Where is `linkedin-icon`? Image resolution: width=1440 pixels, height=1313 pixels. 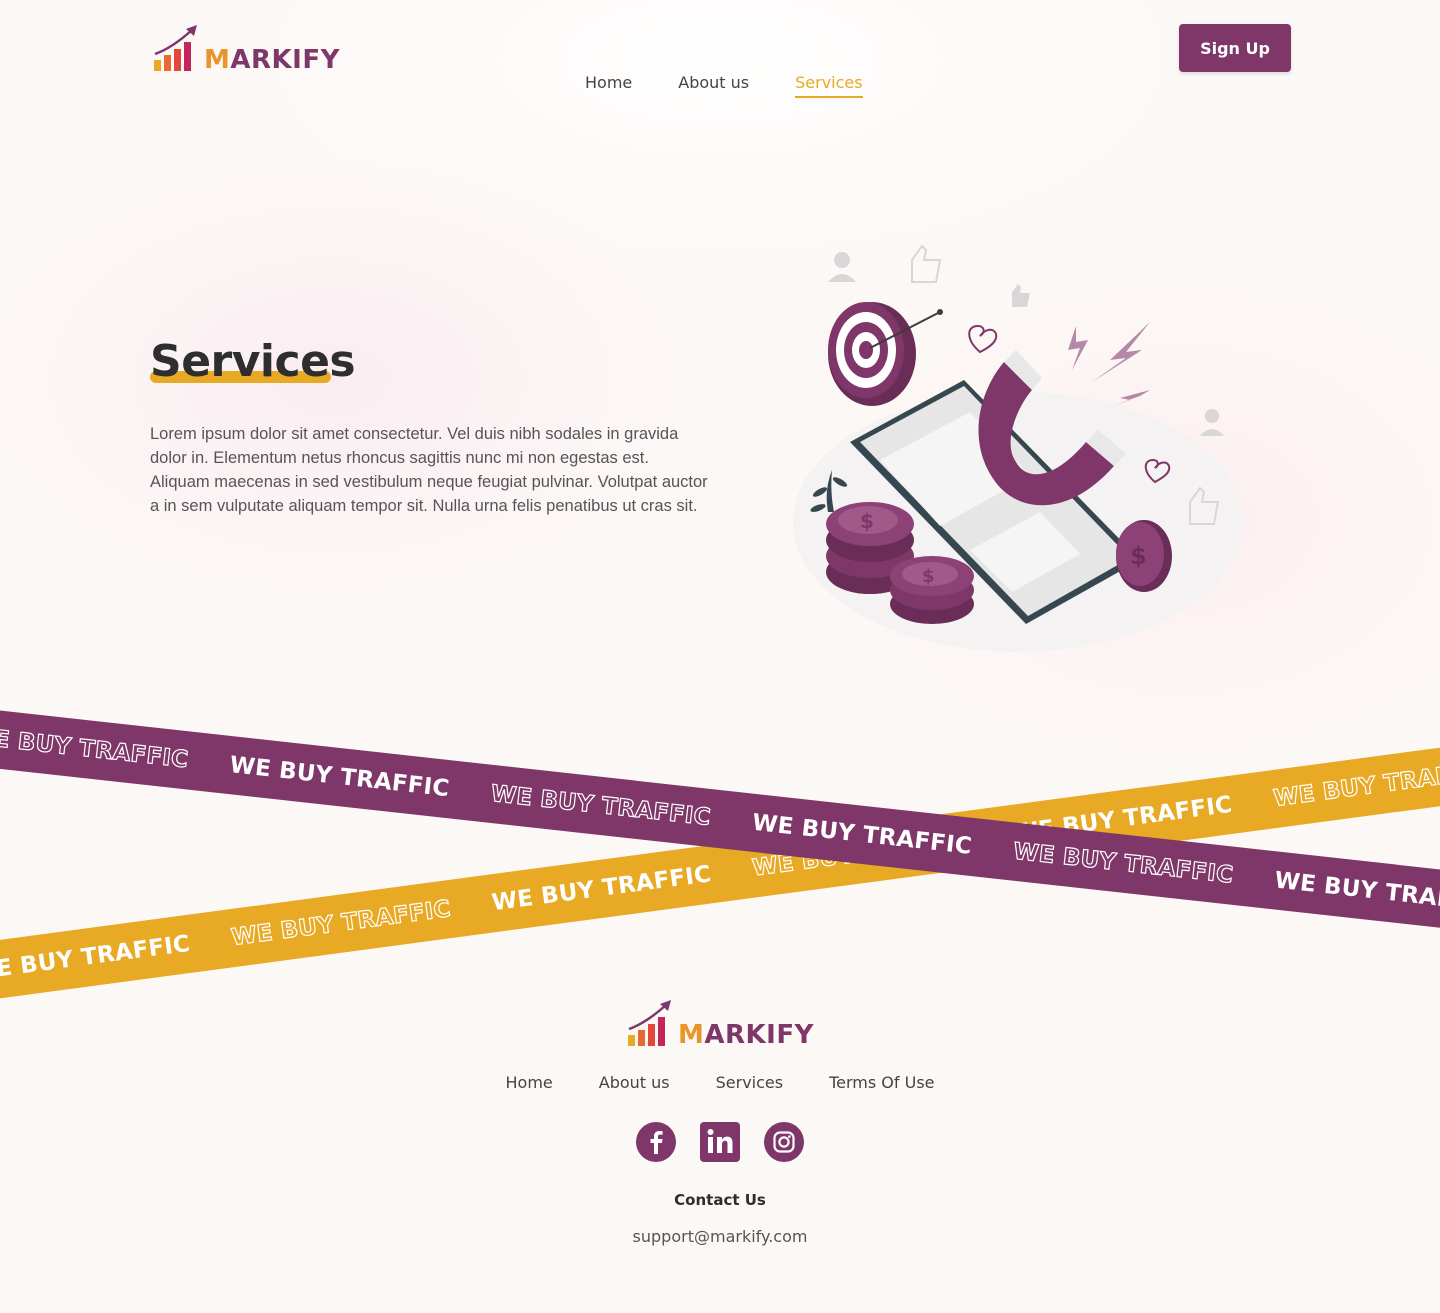 linkedin-icon is located at coordinates (720, 1142).